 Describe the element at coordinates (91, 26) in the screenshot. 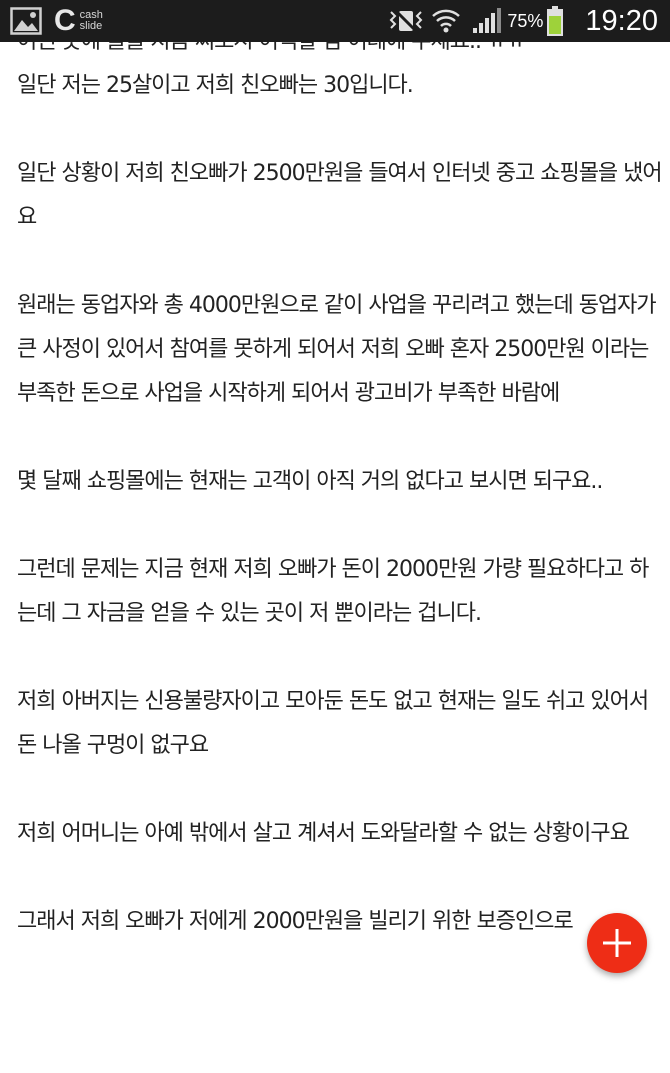

I see `cash-slide-line2: slide` at that location.